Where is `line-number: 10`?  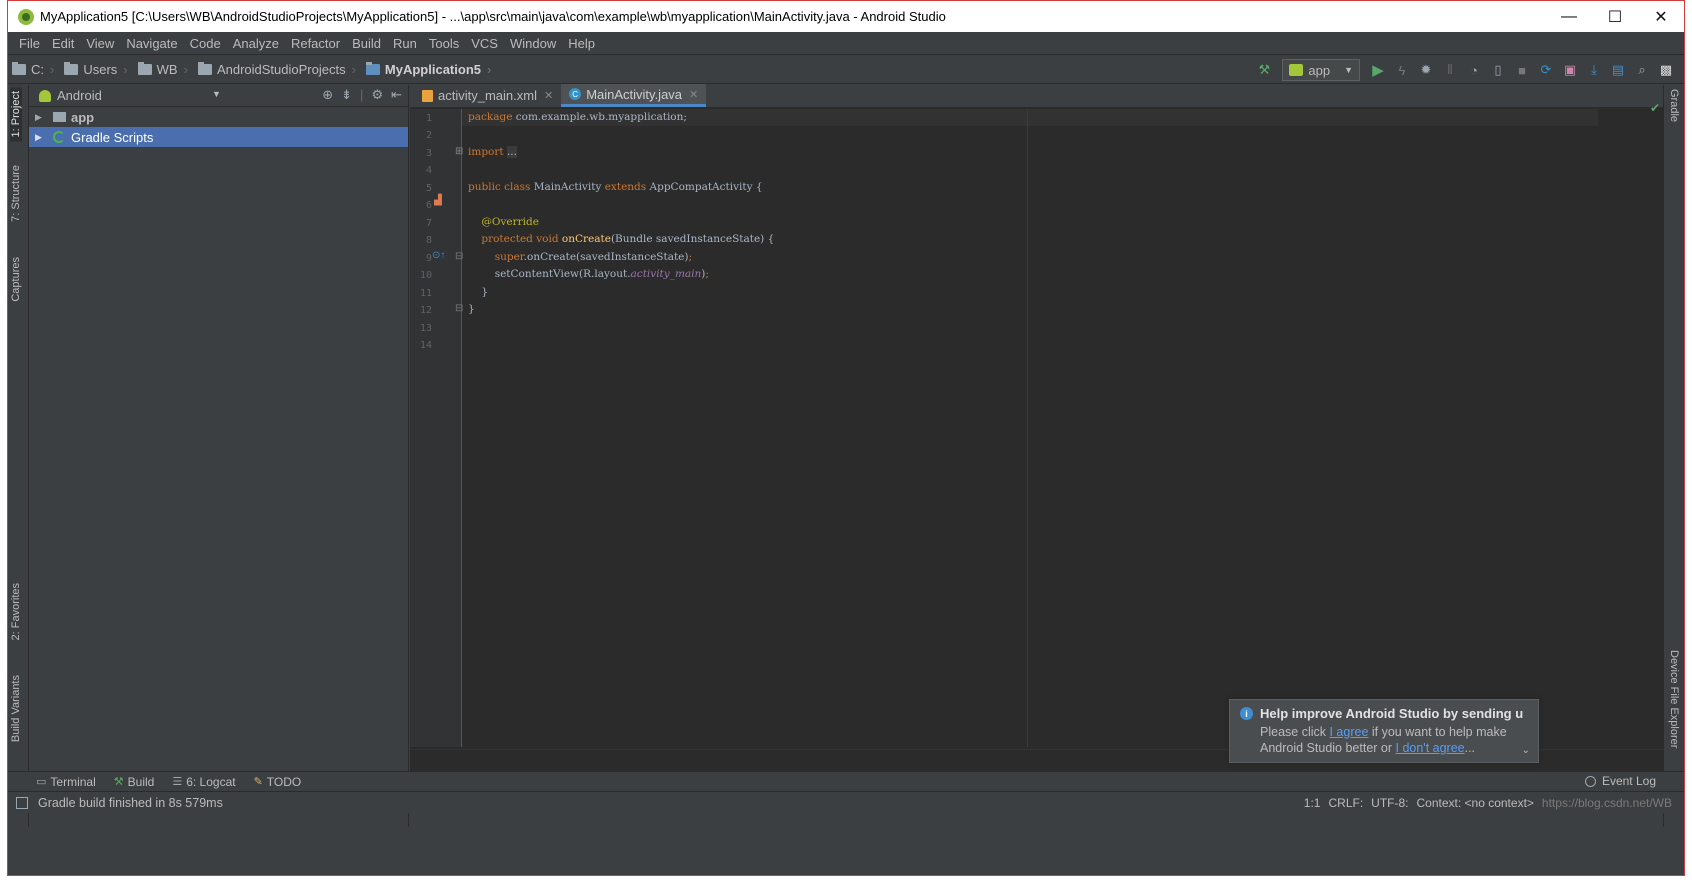 line-number: 10 is located at coordinates (425, 275).